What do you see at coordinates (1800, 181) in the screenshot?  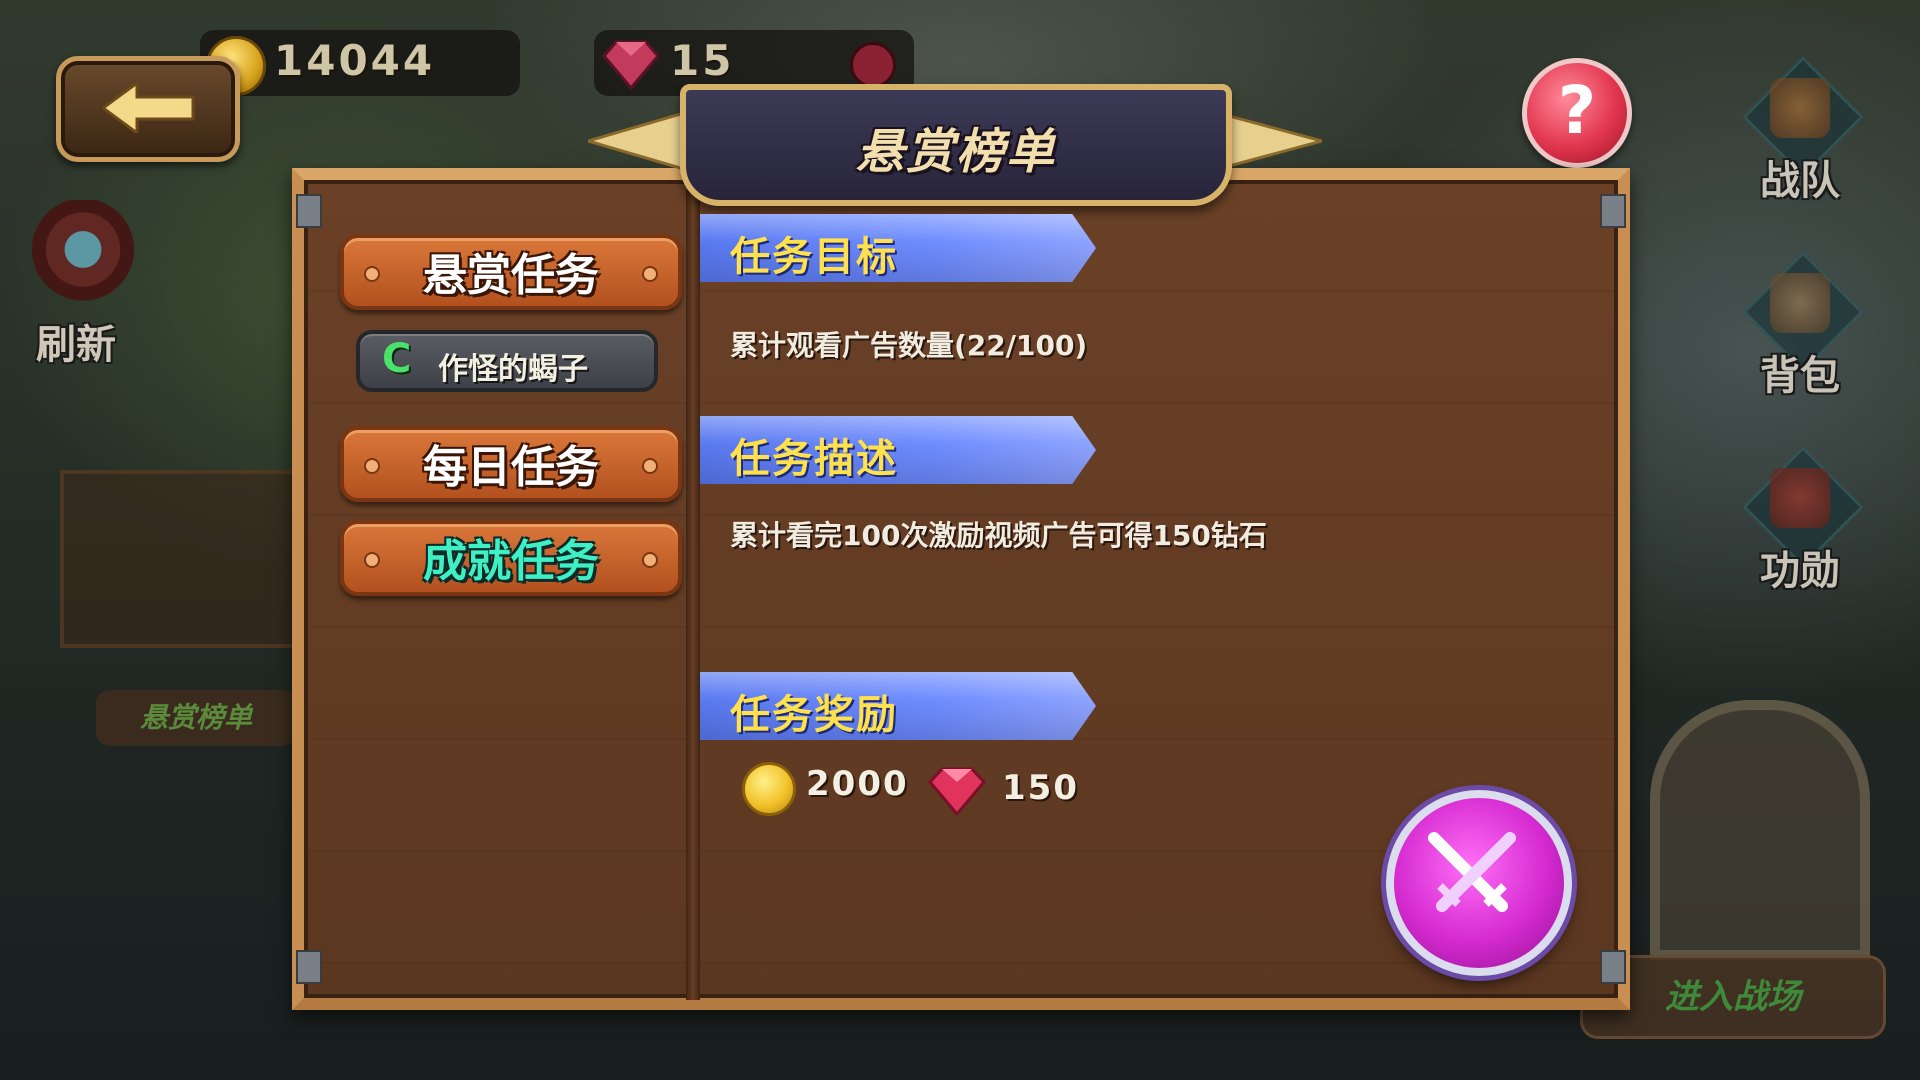 I see `side-menu-label: 战队` at bounding box center [1800, 181].